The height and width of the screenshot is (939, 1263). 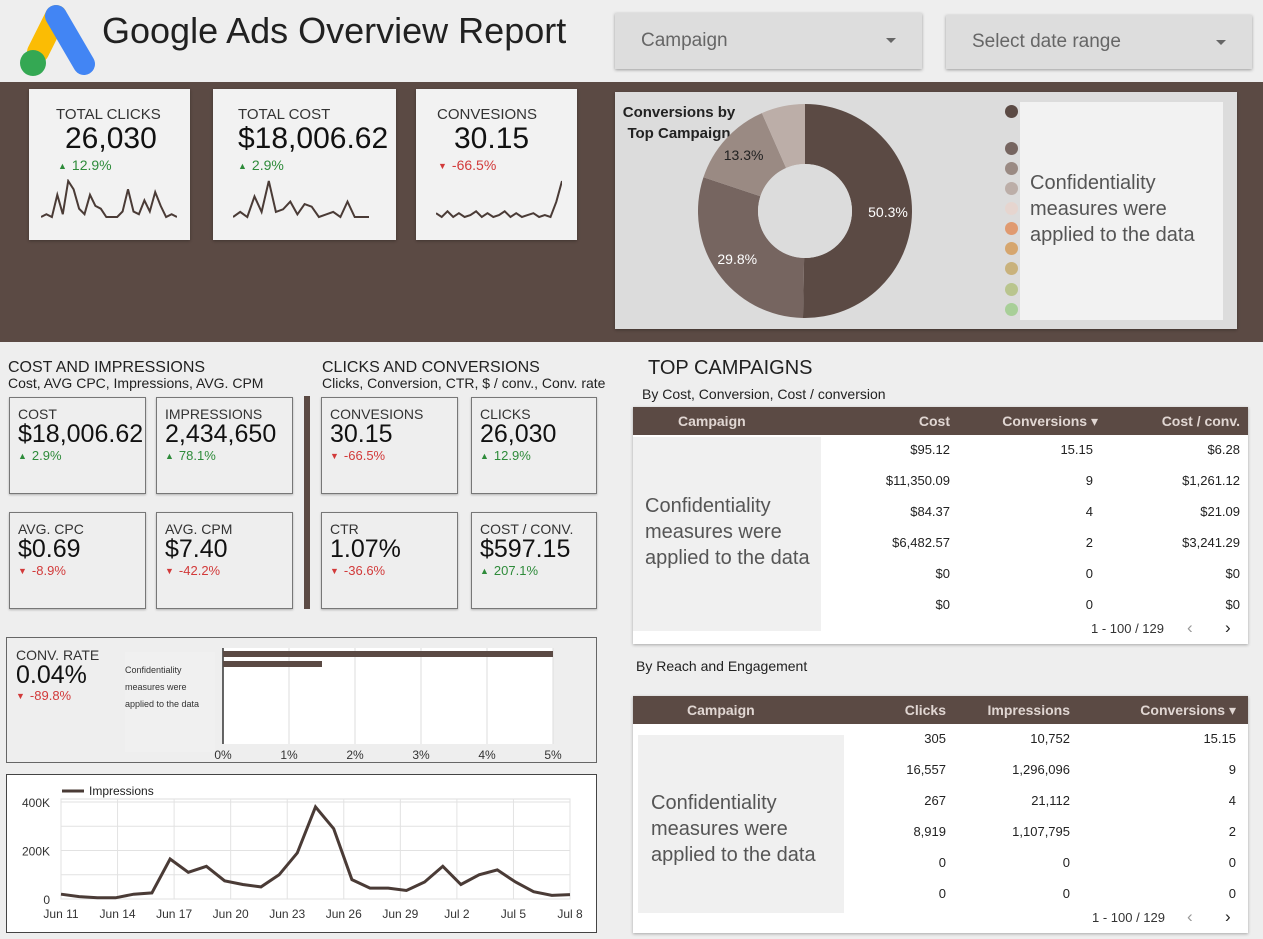 I want to click on metric-clicks: CLICKS 26,030 12.9%, so click(x=534, y=445).